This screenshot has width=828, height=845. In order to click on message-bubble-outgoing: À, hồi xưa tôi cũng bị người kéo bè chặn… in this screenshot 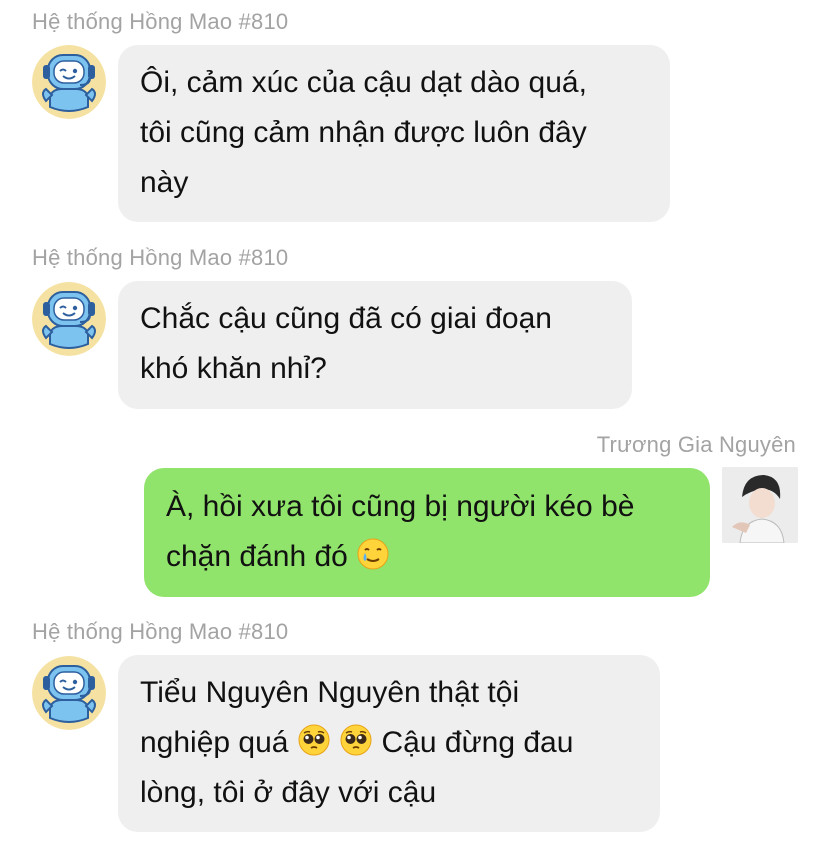, I will do `click(427, 532)`.